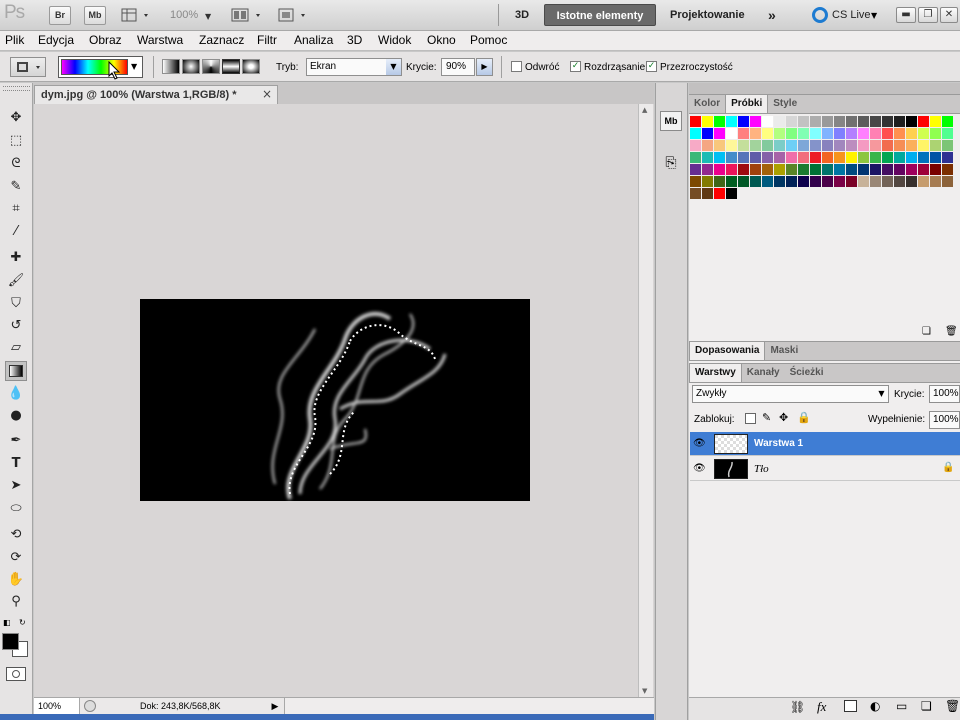 This screenshot has width=960, height=720. I want to click on 3d-rotate-tool-icon: ⟲, so click(16, 535).